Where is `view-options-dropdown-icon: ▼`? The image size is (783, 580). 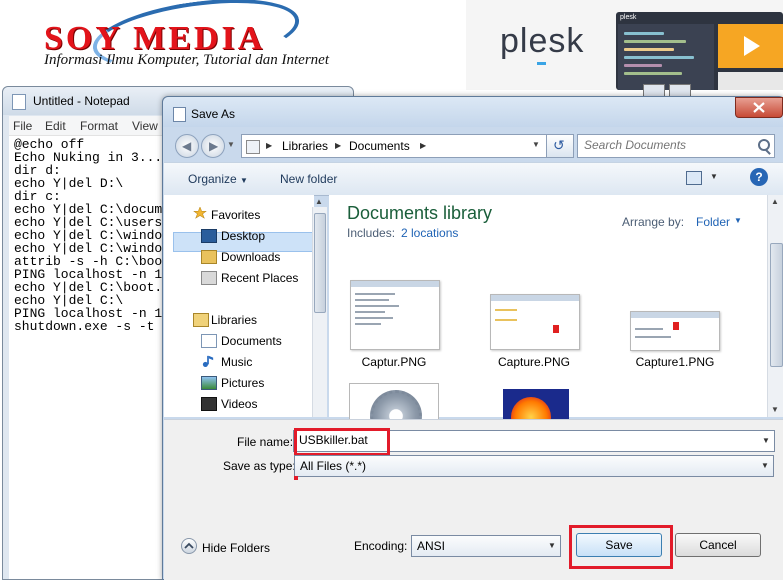 view-options-dropdown-icon: ▼ is located at coordinates (714, 176).